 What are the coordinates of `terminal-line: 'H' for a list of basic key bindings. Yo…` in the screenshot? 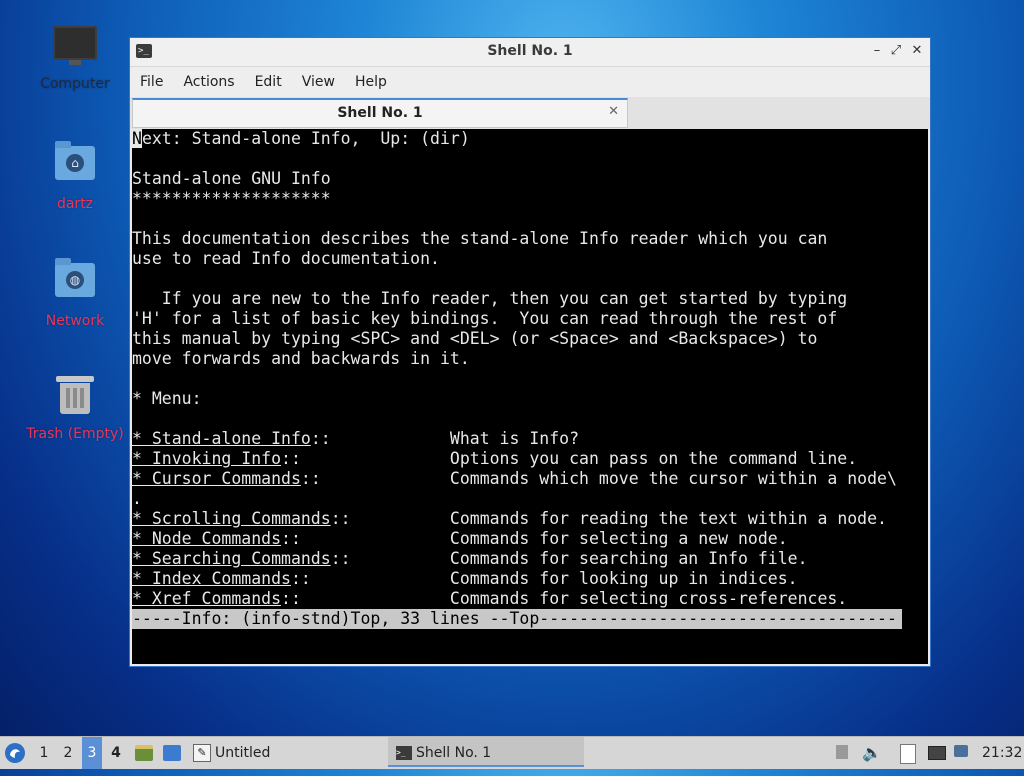 It's located at (485, 318).